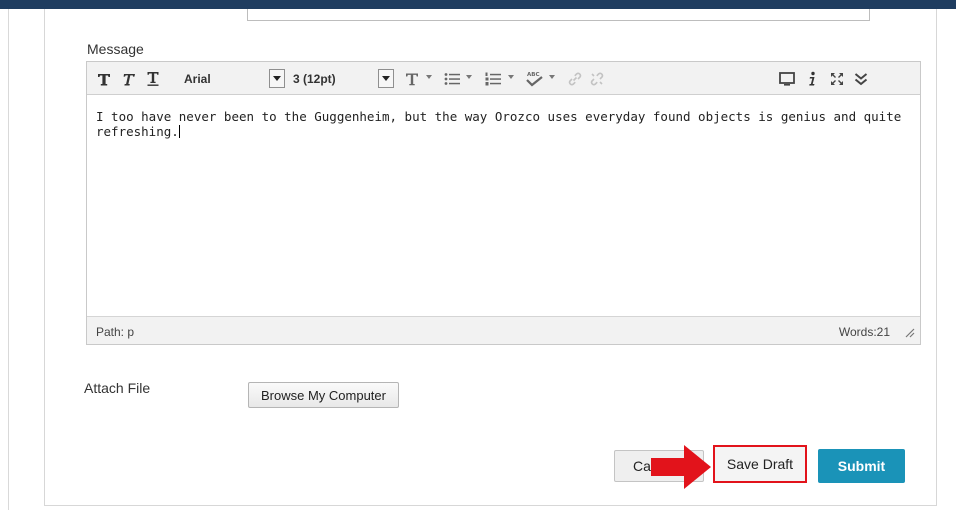  Describe the element at coordinates (503, 330) in the screenshot. I see `editor-statusbar: Path: p Words:21` at that location.